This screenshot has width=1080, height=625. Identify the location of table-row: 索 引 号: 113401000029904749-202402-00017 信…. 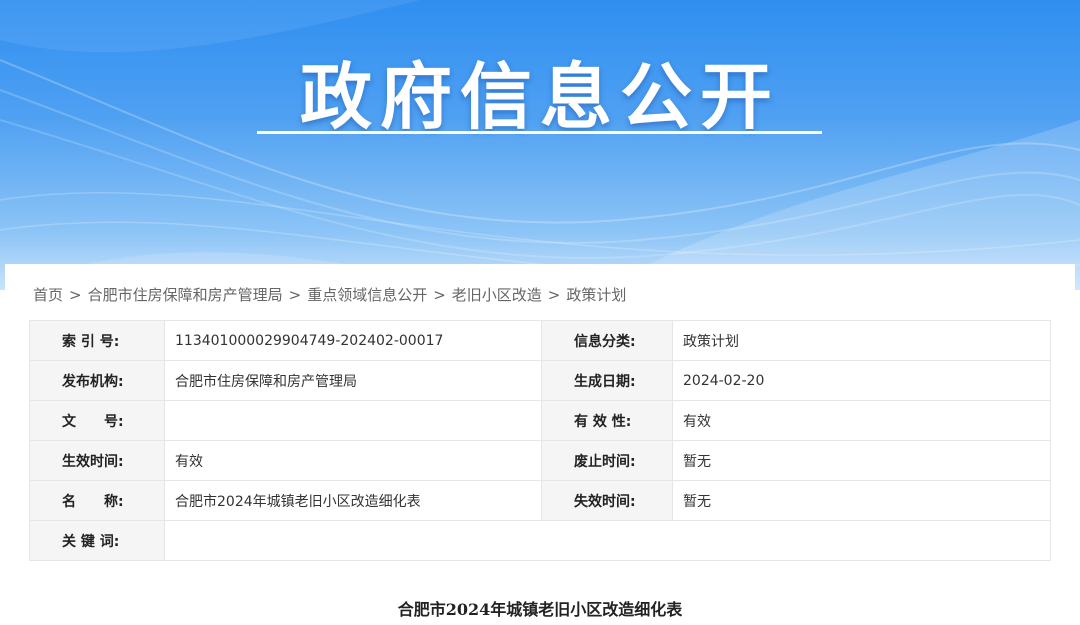
(540, 340).